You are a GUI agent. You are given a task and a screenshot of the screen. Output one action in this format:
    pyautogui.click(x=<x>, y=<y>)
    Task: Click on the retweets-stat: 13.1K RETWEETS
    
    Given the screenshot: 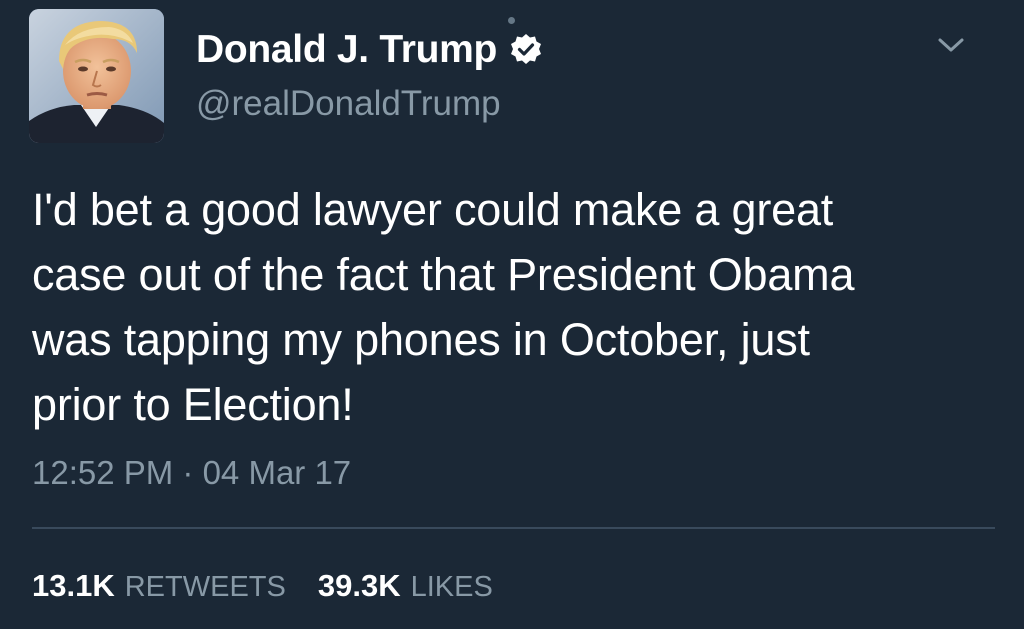 What is the action you would take?
    pyautogui.click(x=159, y=586)
    